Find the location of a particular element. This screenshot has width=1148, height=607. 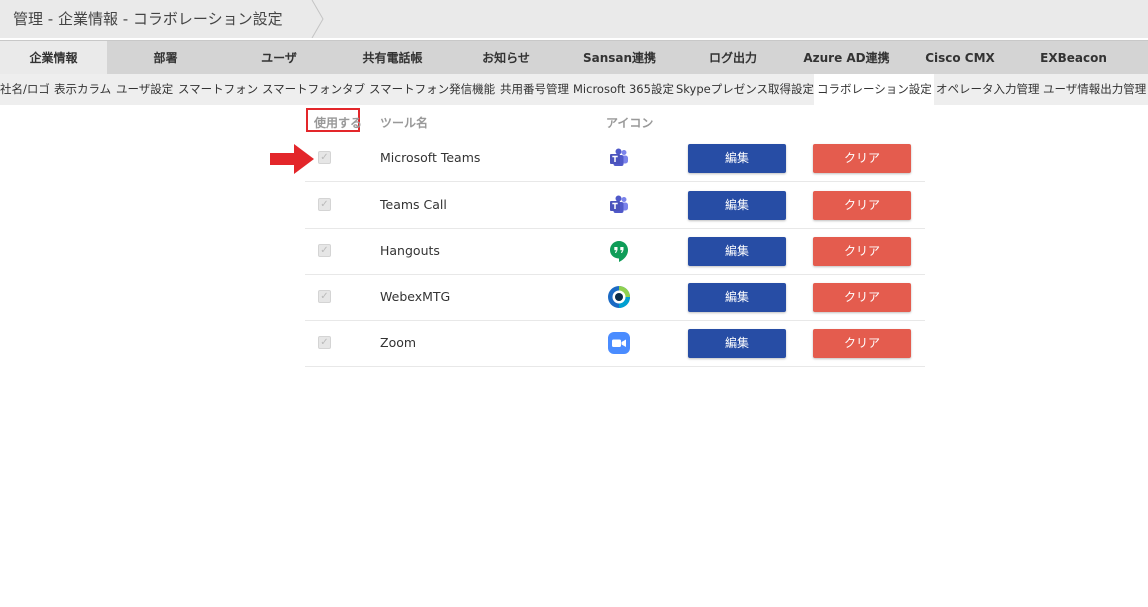

hangouts-icon is located at coordinates (619, 251).